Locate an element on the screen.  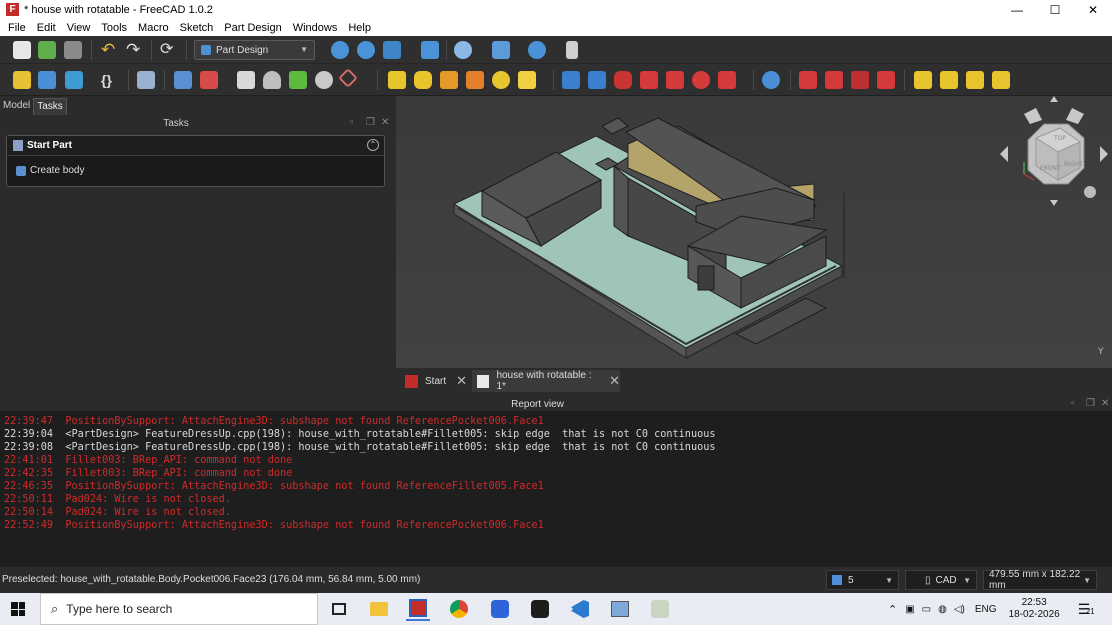
minimize-button: — is located at coordinates (1017, 9).